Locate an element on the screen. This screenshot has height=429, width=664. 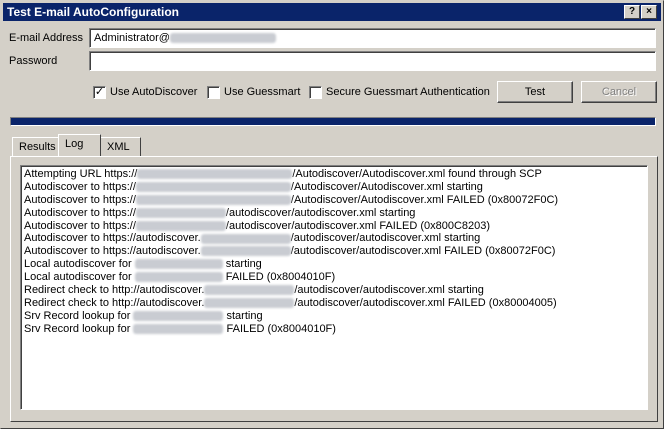
cancel-button: Cancel is located at coordinates (619, 92).